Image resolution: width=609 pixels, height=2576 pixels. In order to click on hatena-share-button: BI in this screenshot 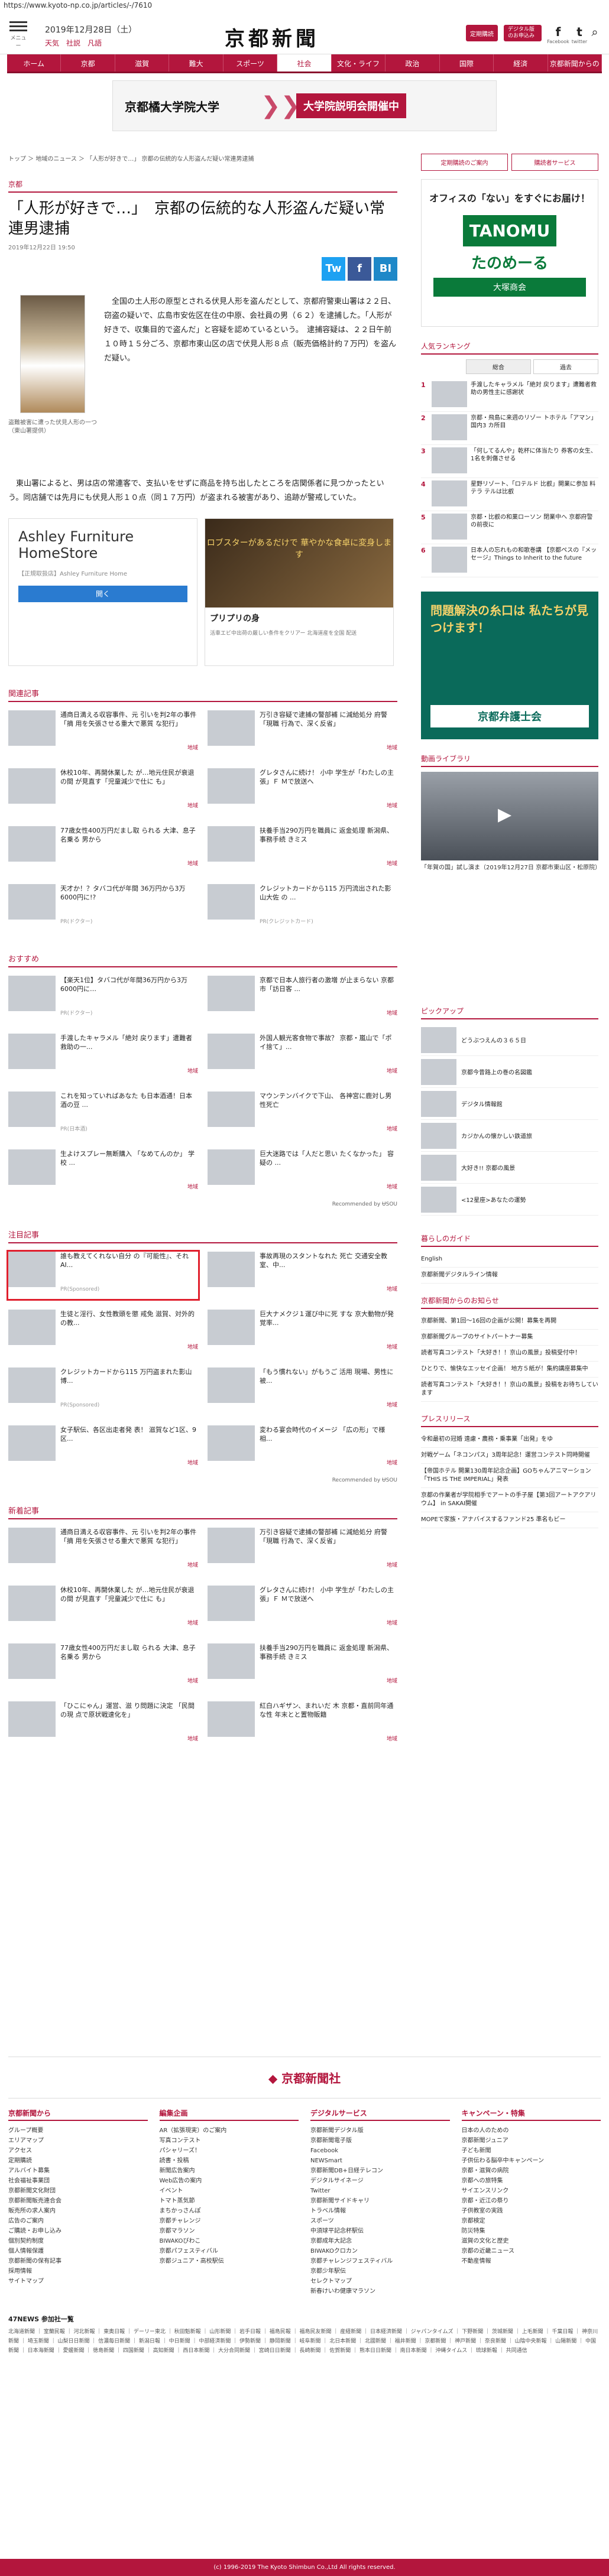, I will do `click(385, 269)`.